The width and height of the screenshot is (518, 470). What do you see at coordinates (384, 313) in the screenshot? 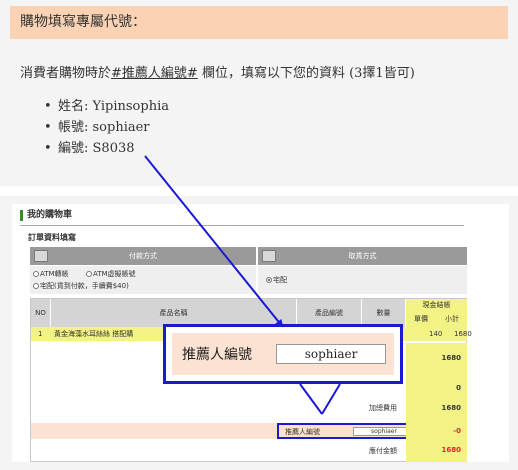
I see `column-quantity: 數量` at bounding box center [384, 313].